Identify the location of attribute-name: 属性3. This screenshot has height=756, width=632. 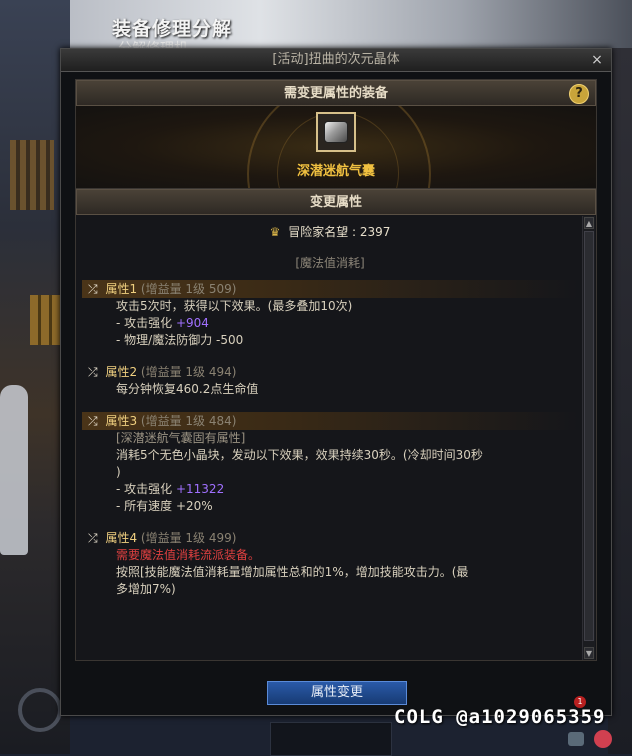
(121, 421).